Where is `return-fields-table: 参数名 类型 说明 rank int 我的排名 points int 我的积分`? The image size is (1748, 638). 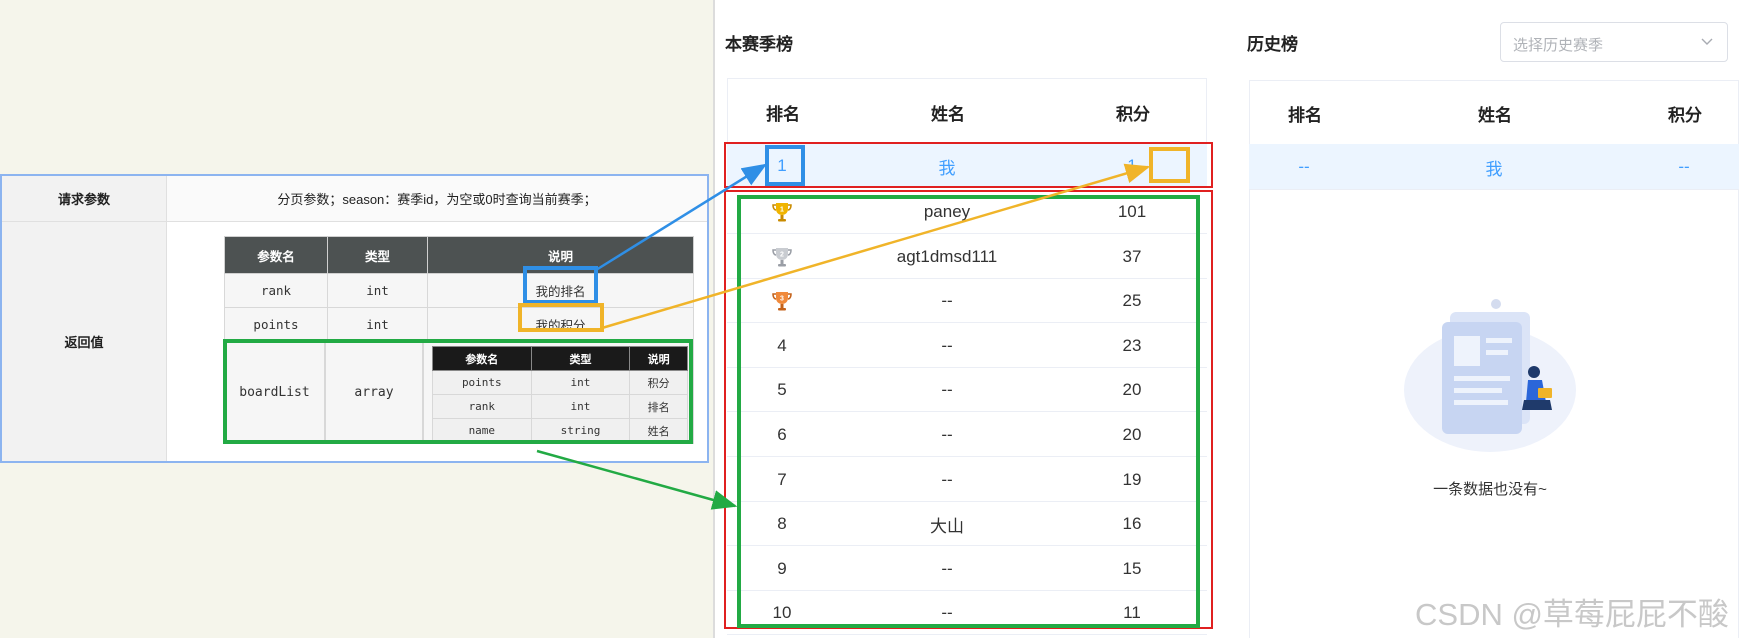
return-fields-table: 参数名 类型 说明 rank int 我的排名 points int 我的积分 is located at coordinates (459, 289).